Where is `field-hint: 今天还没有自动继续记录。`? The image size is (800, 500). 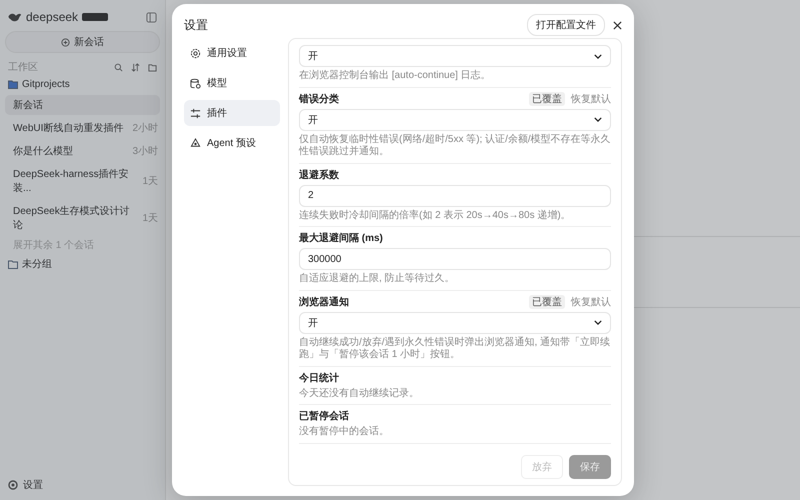 field-hint: 今天还没有自动继续记录。 is located at coordinates (359, 394).